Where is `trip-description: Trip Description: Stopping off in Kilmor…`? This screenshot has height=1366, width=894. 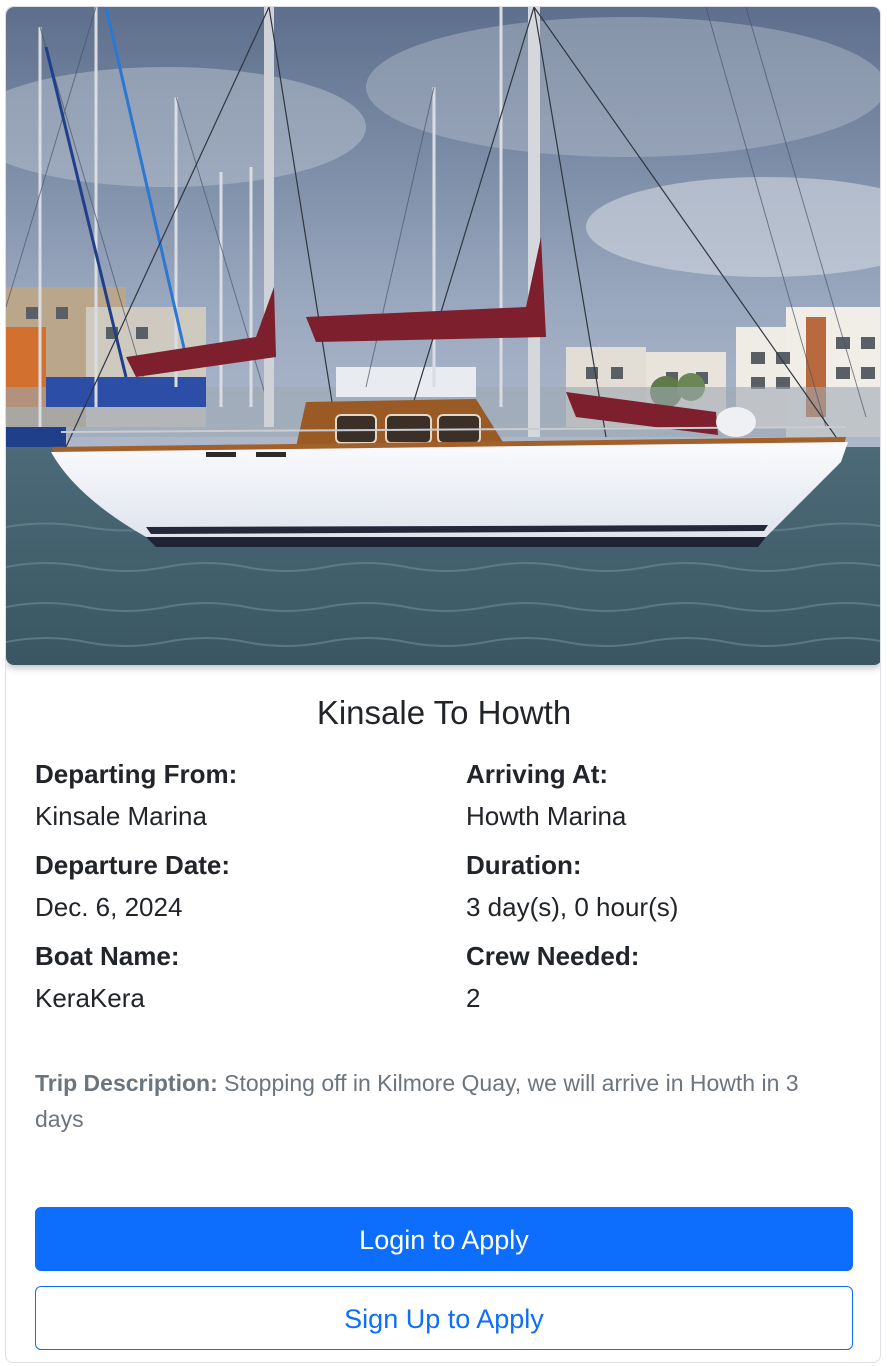 trip-description: Trip Description: Stopping off in Kilmor… is located at coordinates (444, 1101).